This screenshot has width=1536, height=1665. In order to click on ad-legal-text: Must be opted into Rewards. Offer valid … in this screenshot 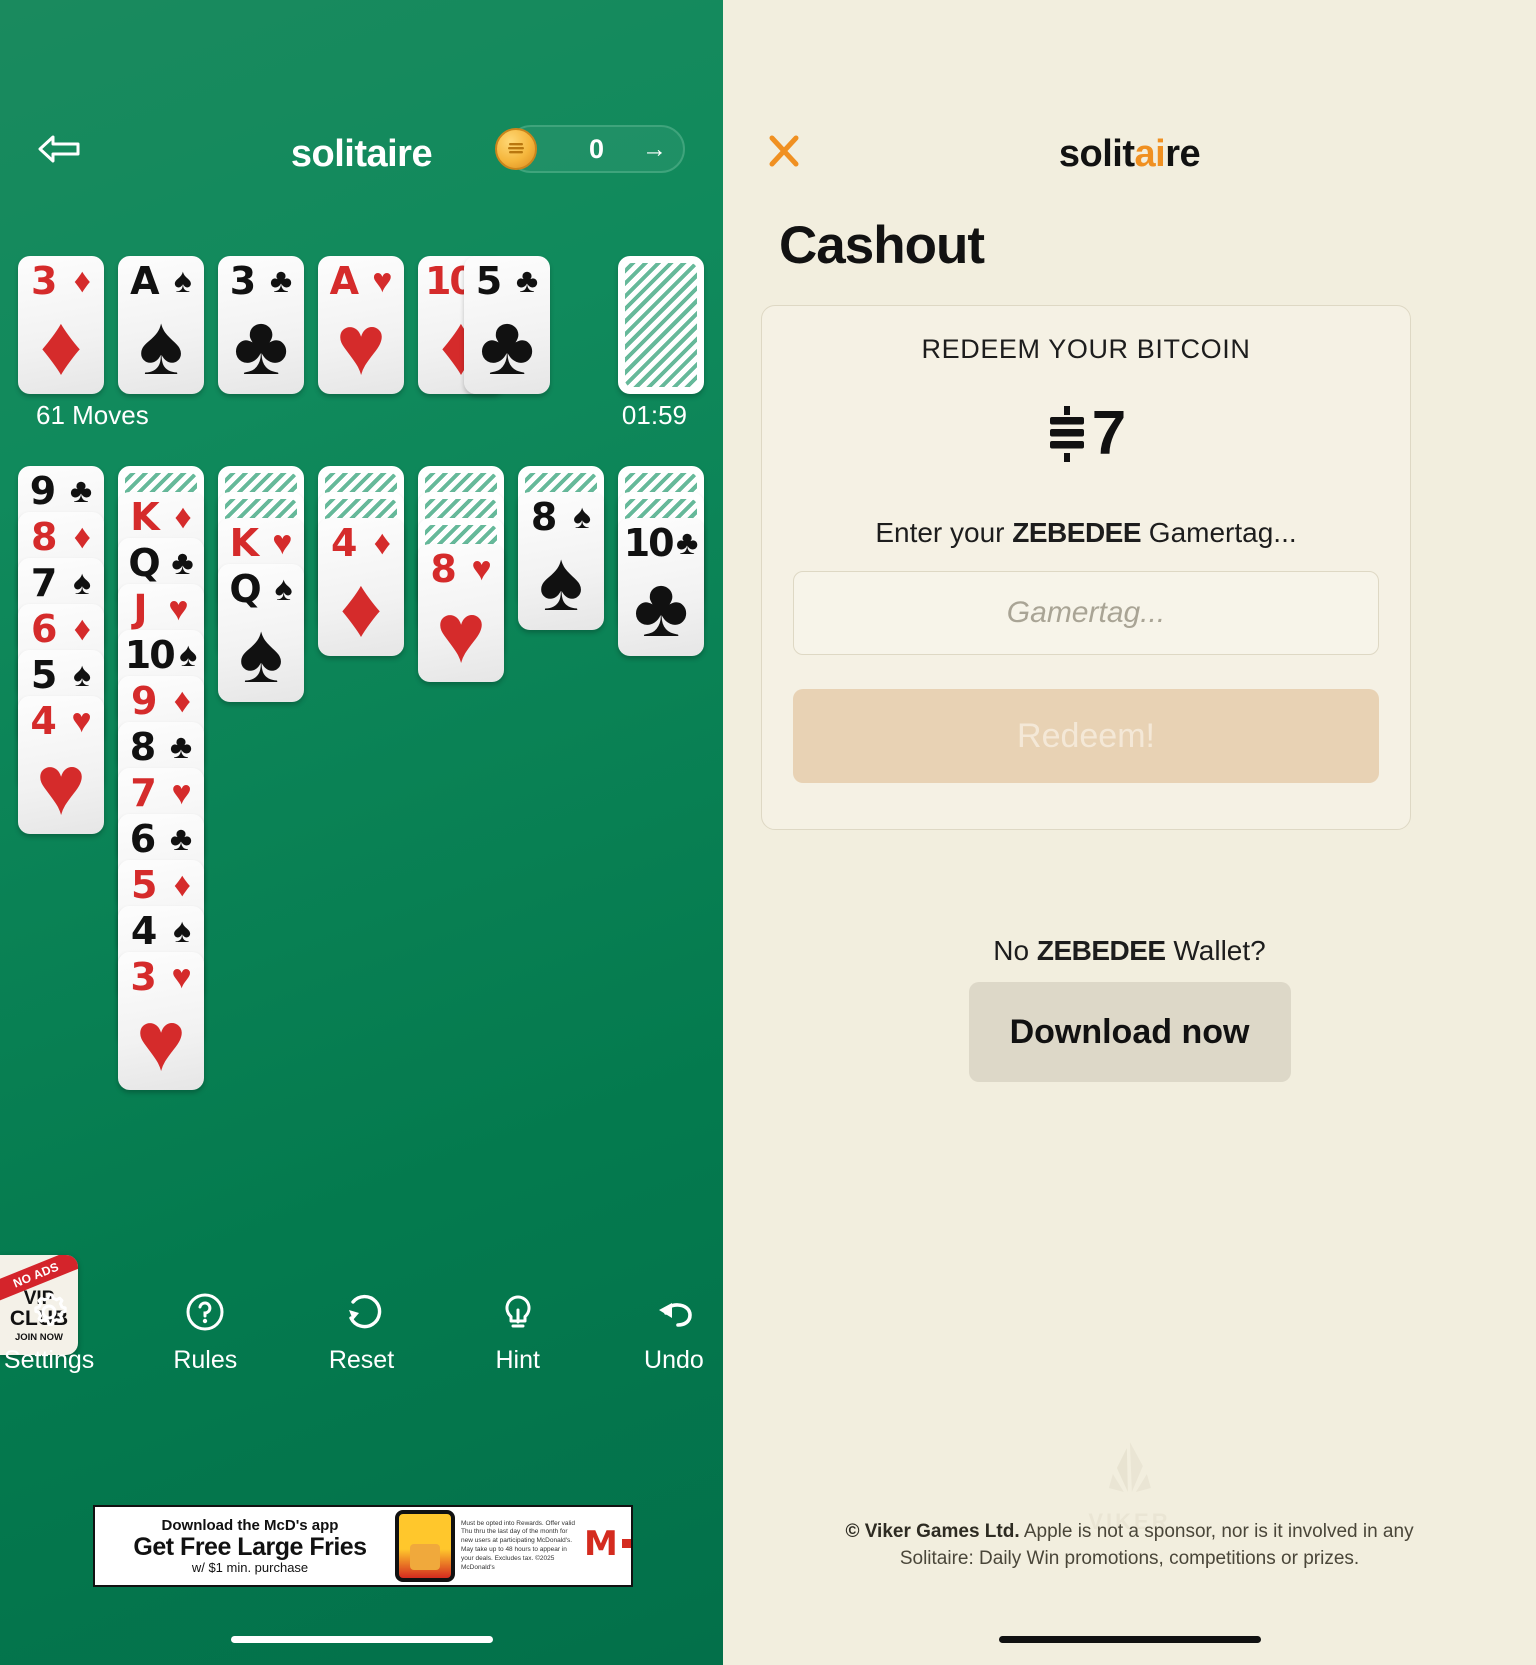, I will do `click(518, 1545)`.